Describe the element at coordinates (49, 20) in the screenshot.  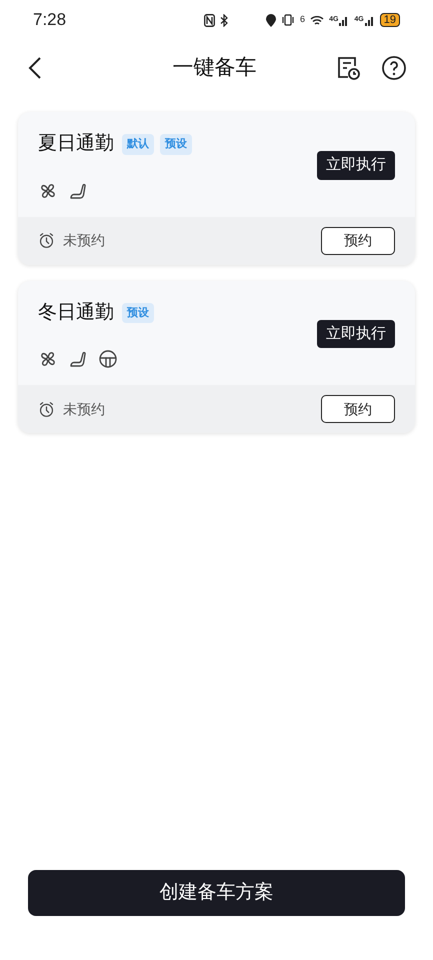
I see `status-time: 7:28` at that location.